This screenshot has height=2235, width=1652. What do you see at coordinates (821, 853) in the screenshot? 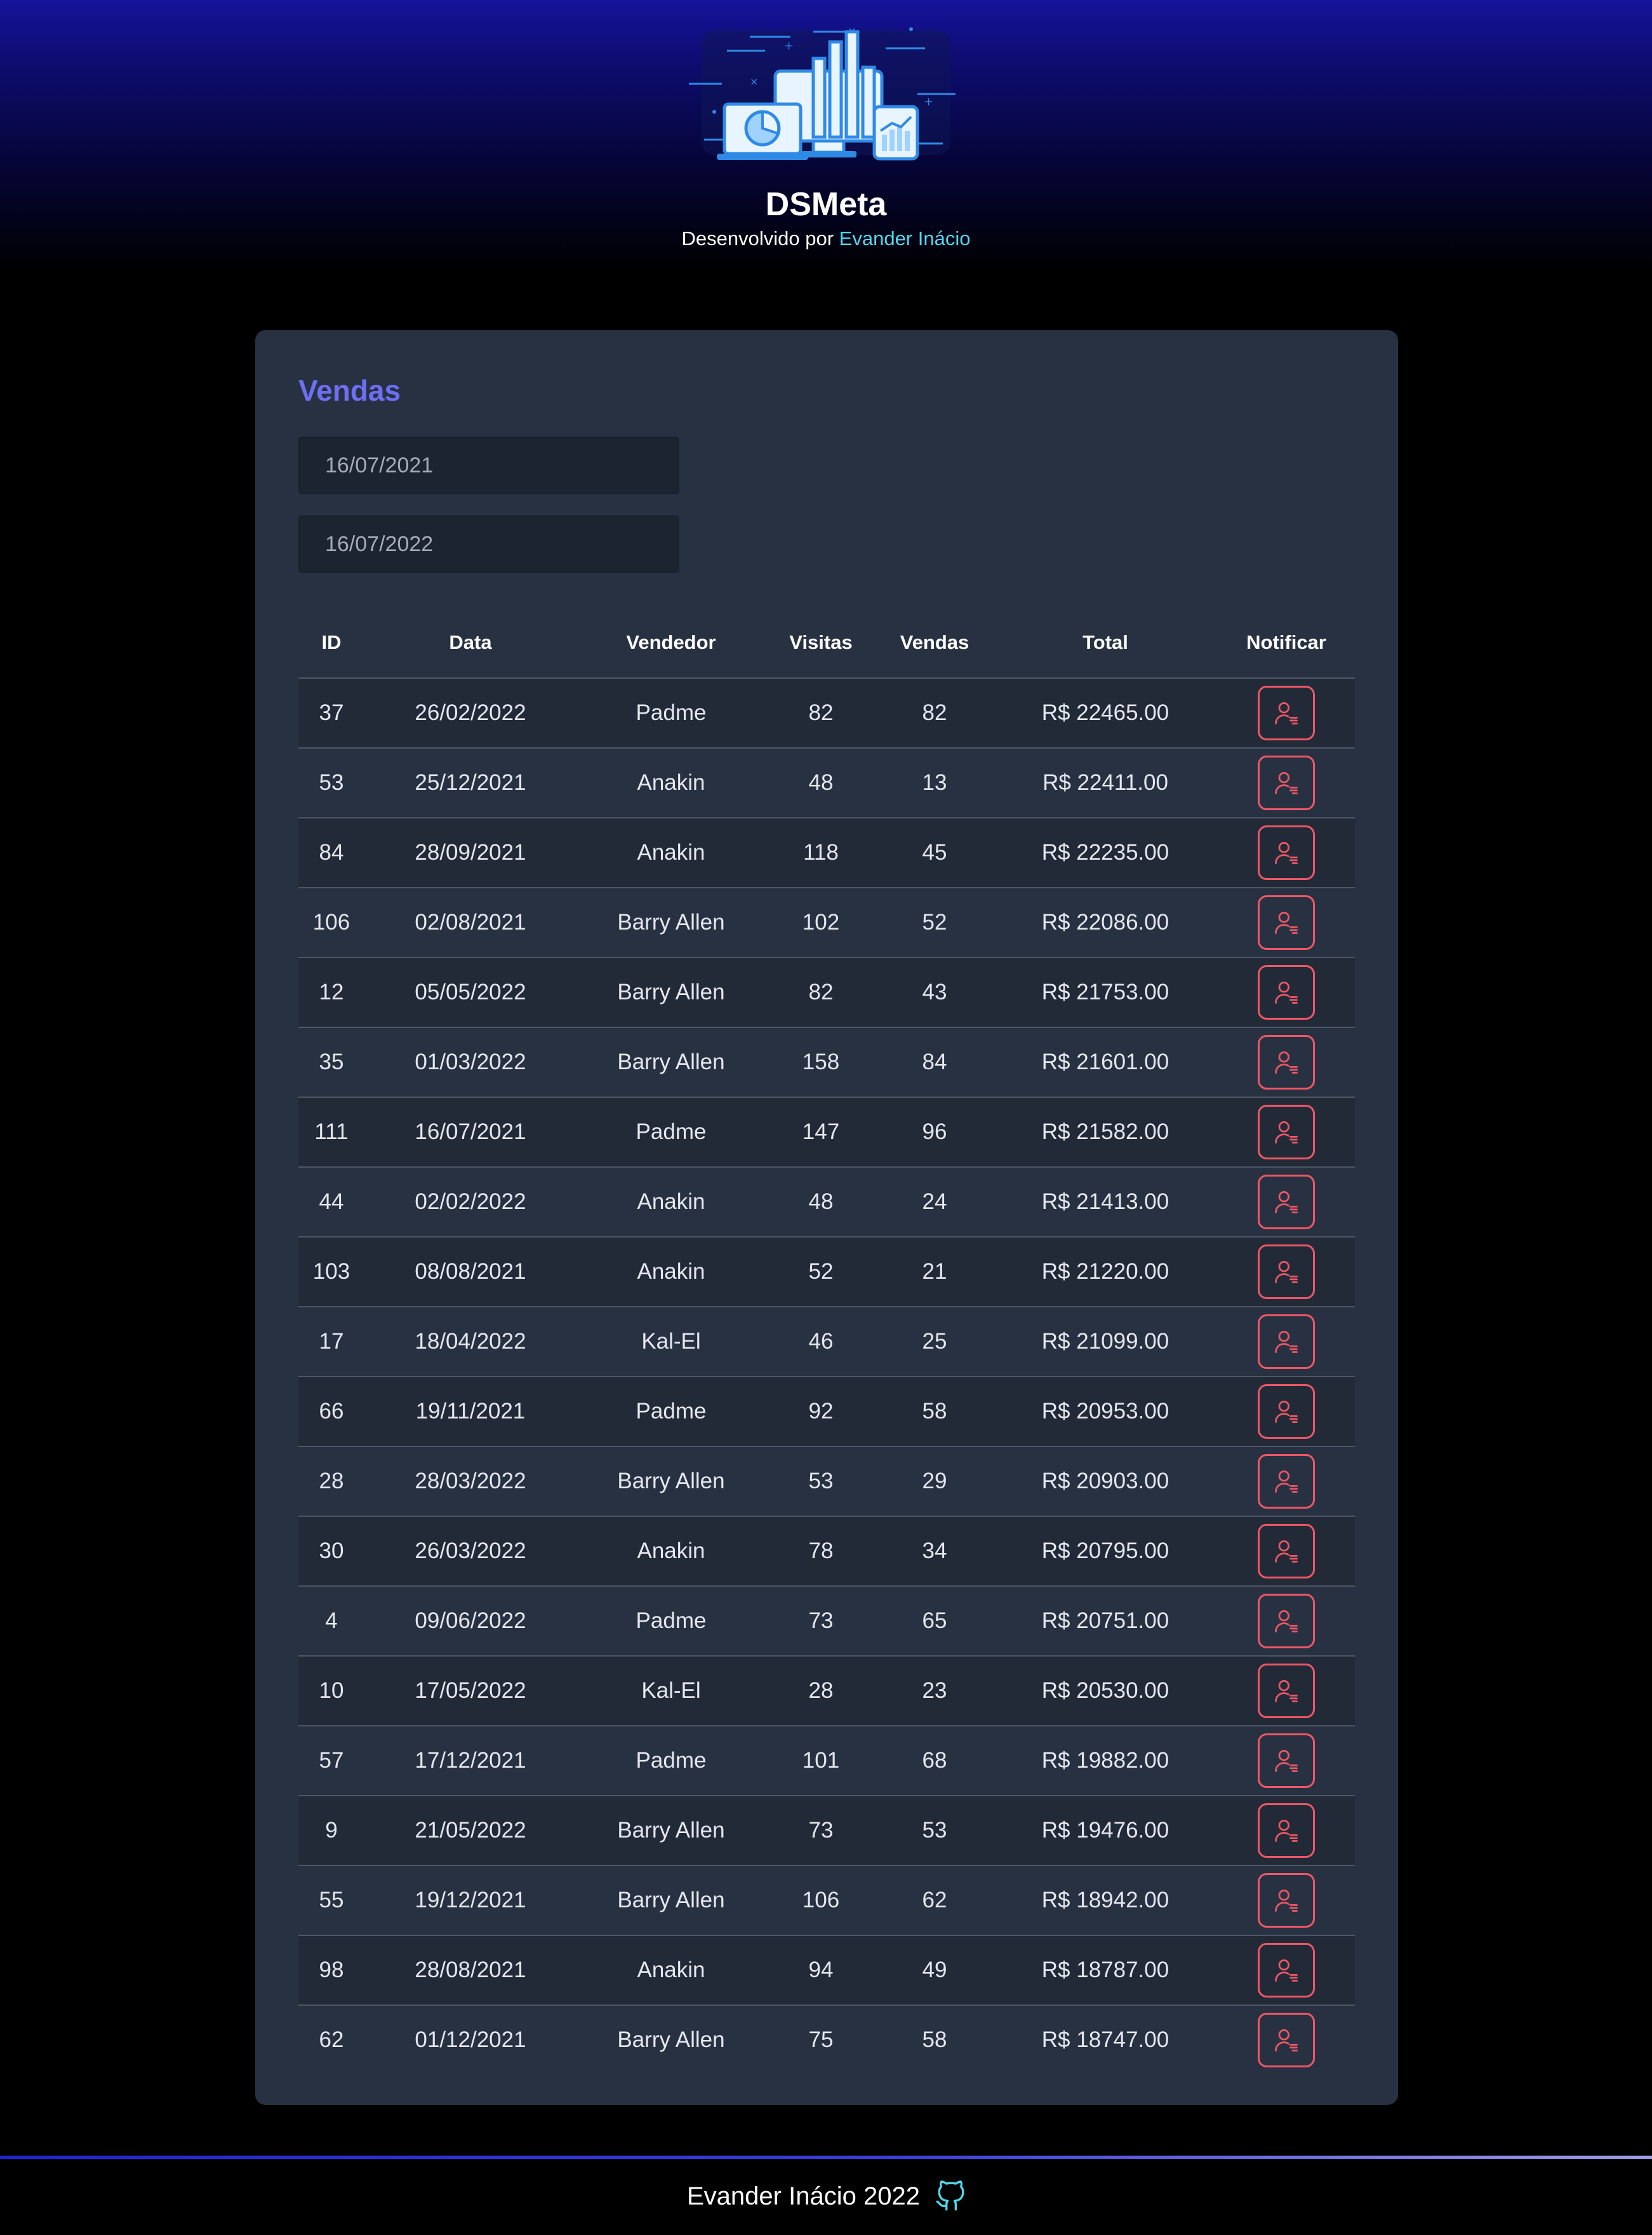
I see `cell-visits: 118` at bounding box center [821, 853].